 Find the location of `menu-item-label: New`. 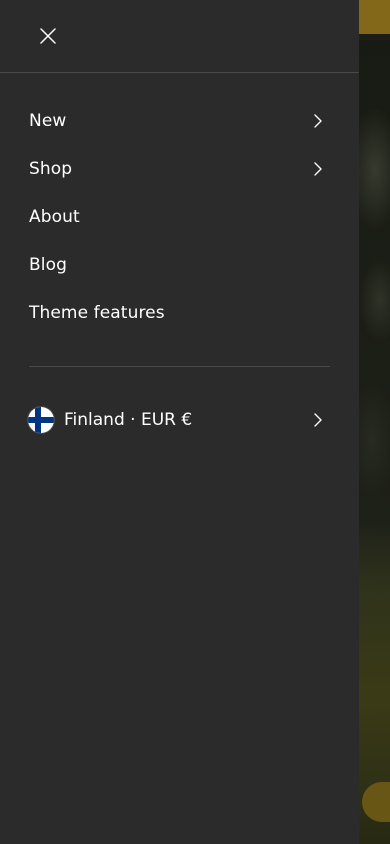

menu-item-label: New is located at coordinates (48, 121).